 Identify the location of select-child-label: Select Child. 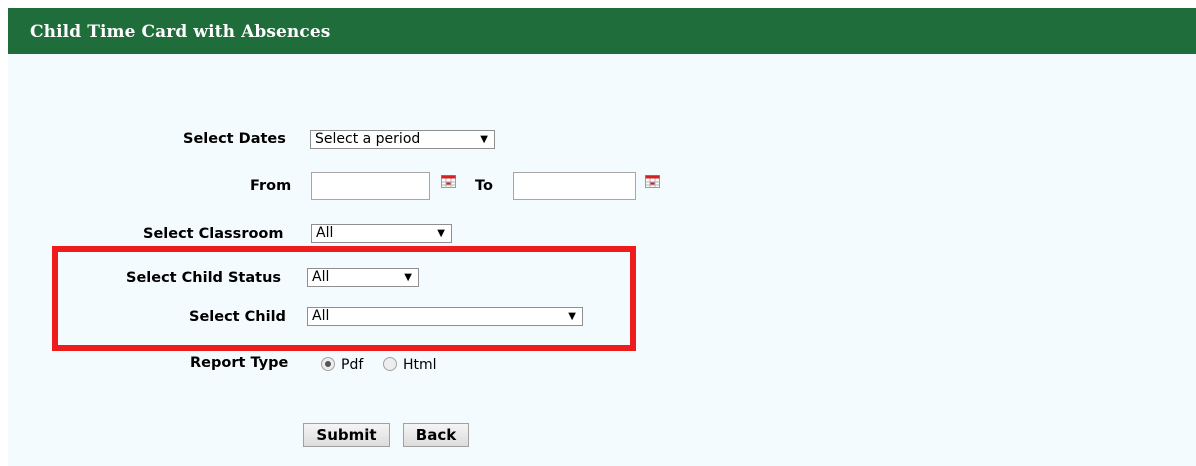
(237, 317).